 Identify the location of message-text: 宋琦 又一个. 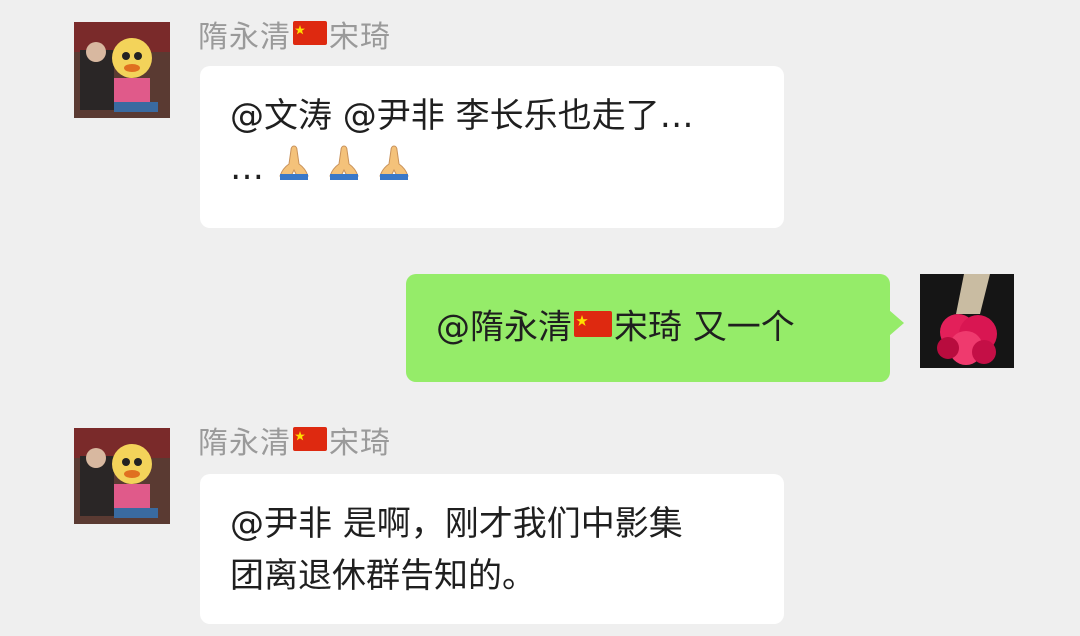
(704, 327).